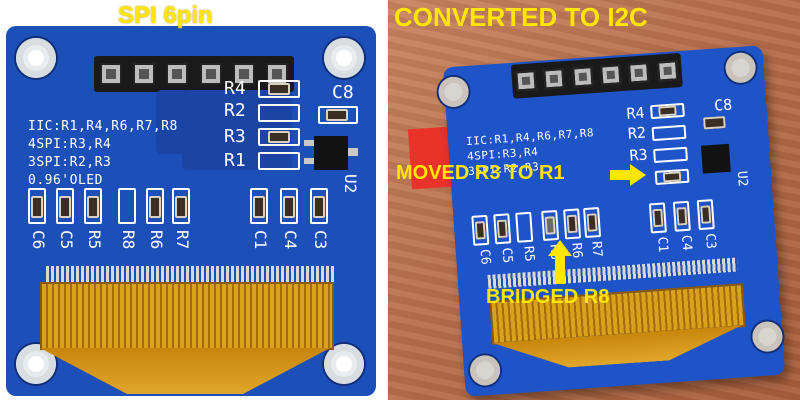 This screenshot has height=400, width=800. Describe the element at coordinates (93, 207) in the screenshot. I see `resistor-r5` at that location.